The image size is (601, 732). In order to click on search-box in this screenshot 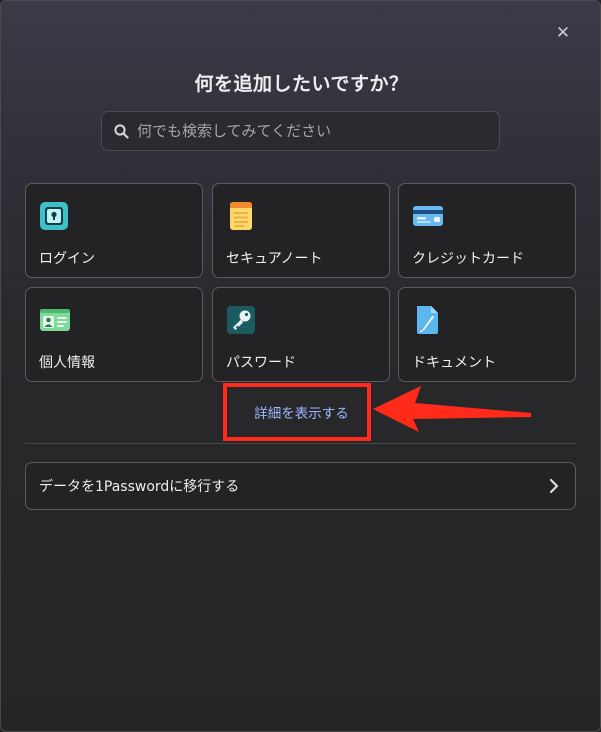, I will do `click(300, 131)`.